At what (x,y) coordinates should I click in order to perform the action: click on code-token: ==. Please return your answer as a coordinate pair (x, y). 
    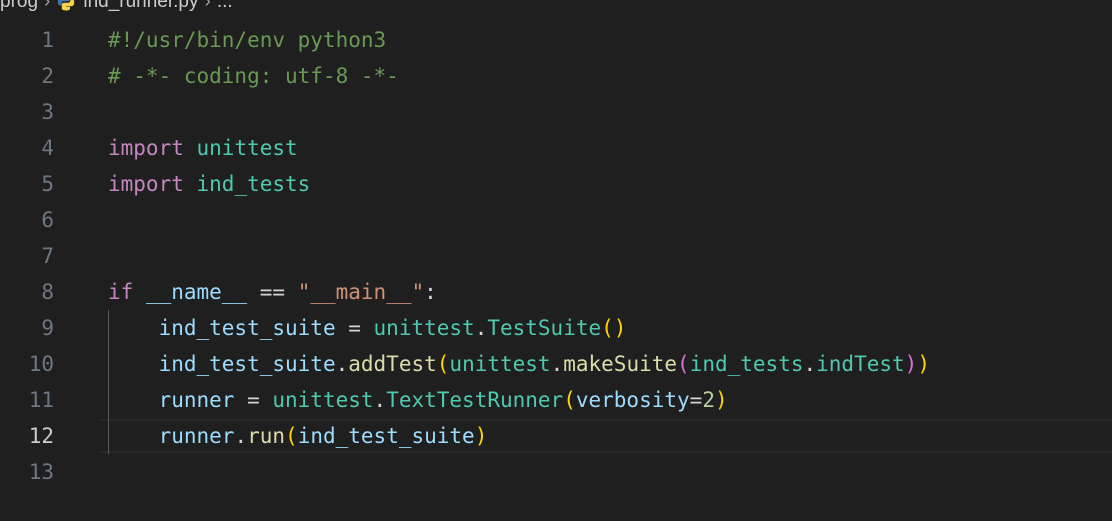
    Looking at the image, I should click on (272, 292).